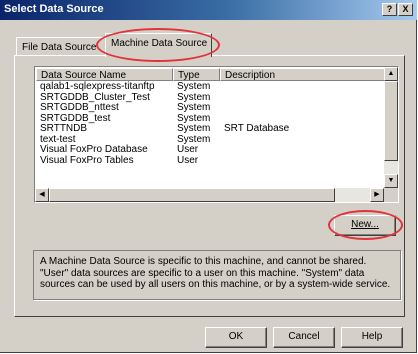 Image resolution: width=418 pixels, height=354 pixels. I want to click on scroll-down-arrow-icon: ▼, so click(391, 181).